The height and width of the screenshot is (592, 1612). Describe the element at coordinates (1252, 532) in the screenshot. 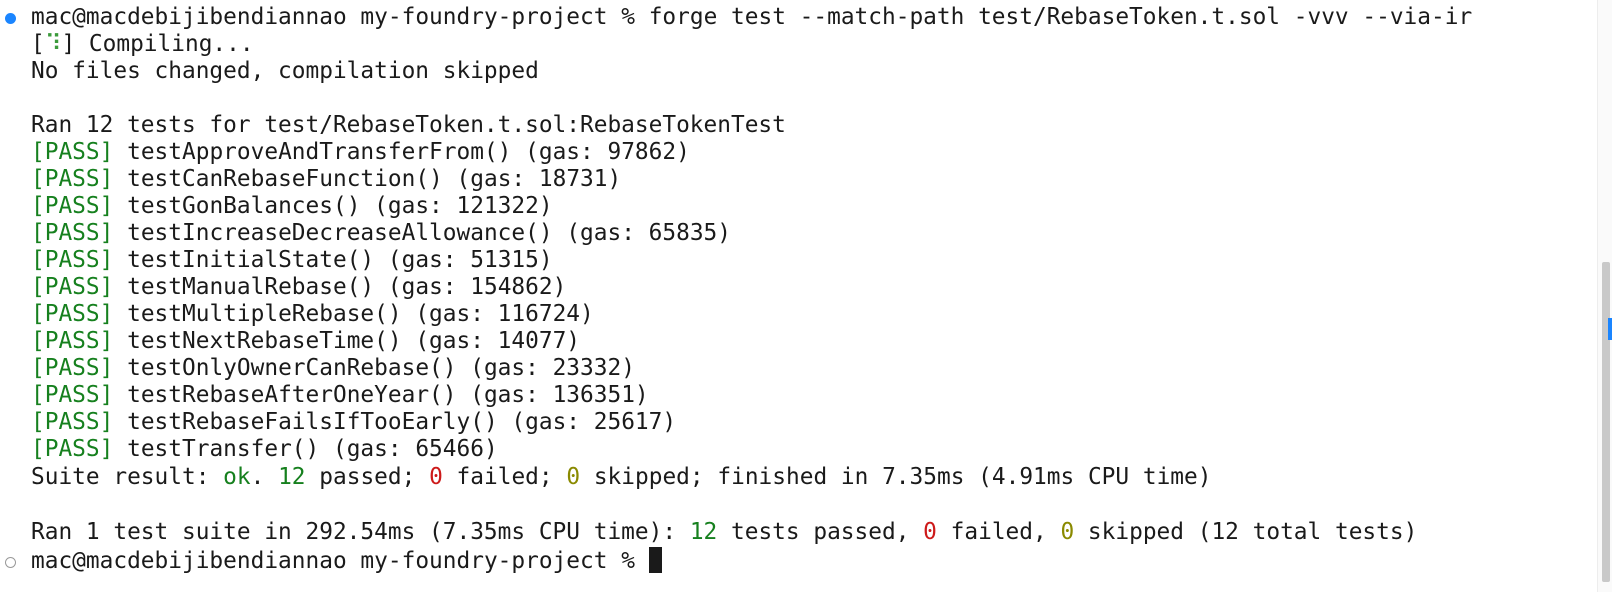

I see `summary-skipped-label: skipped (12 total tests)` at that location.